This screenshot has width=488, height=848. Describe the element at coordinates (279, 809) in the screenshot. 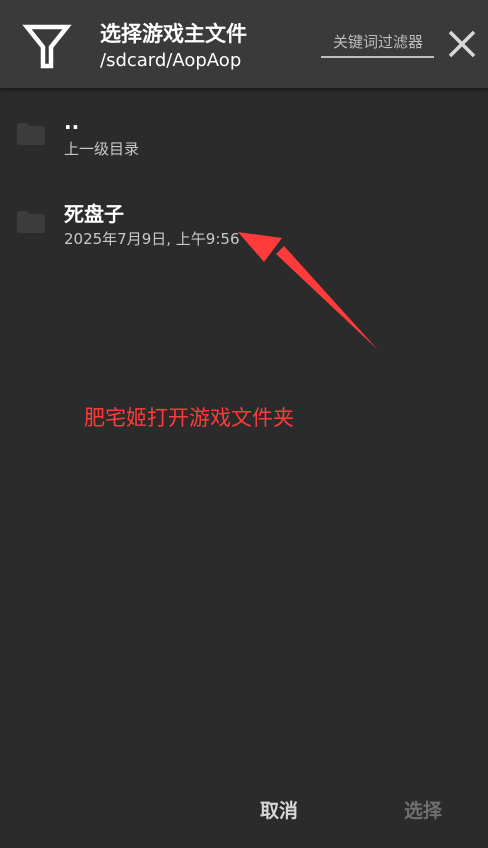

I see `cancel-button: 取消` at that location.